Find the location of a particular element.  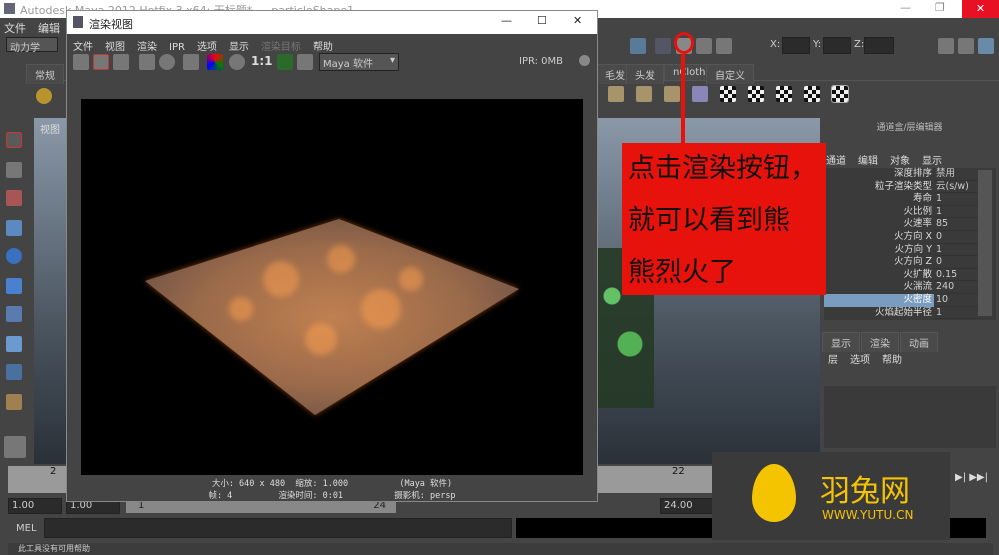

channel-row: 火焰起始半径 1 is located at coordinates (910, 313).